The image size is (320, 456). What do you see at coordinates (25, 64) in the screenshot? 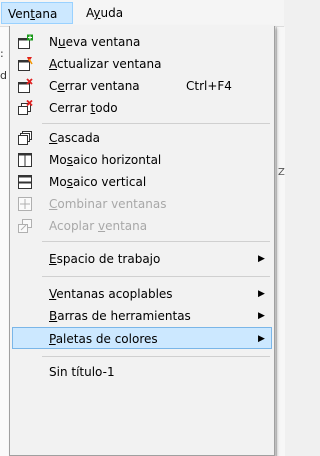
I see `refresh-window-icon` at bounding box center [25, 64].